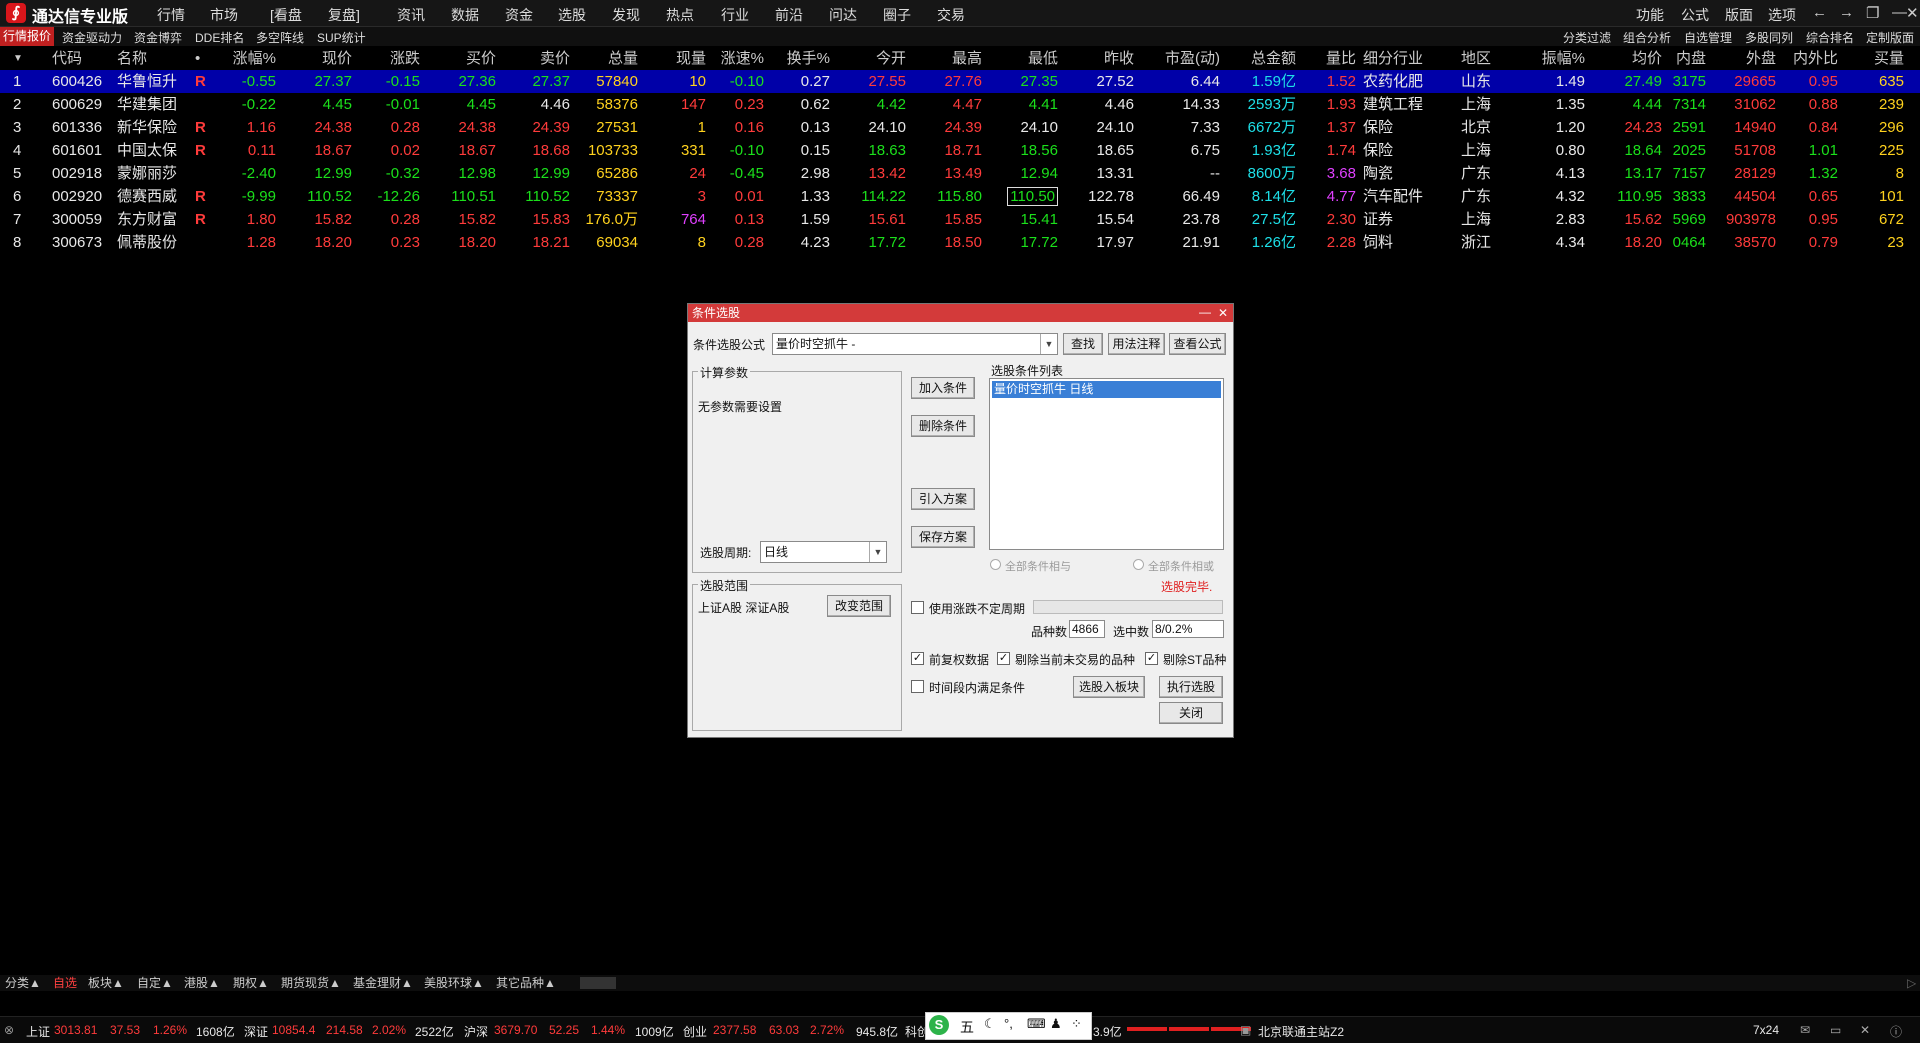  What do you see at coordinates (536, 58) in the screenshot?
I see `column-header-ask: 卖价` at bounding box center [536, 58].